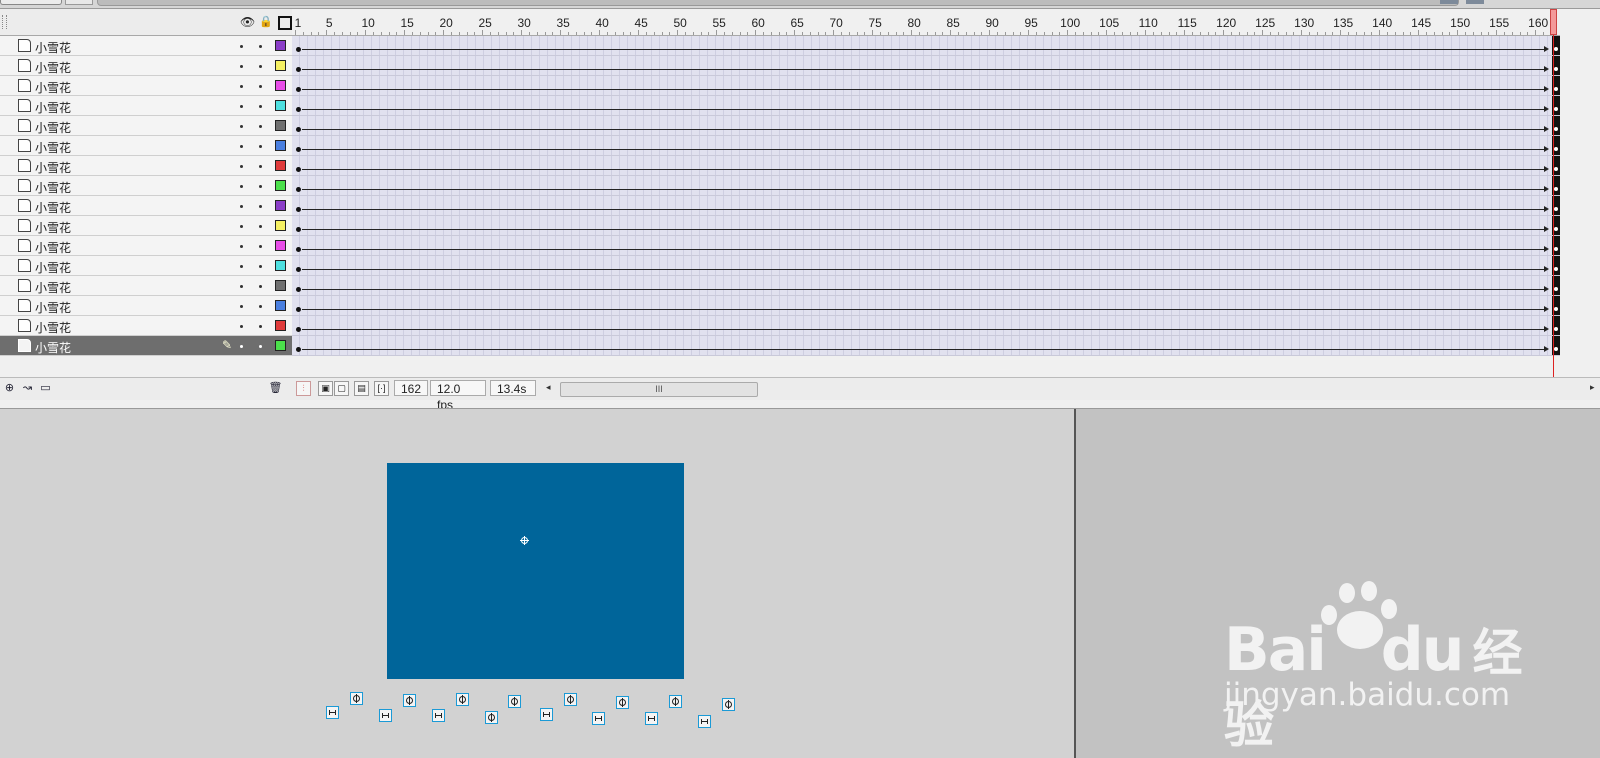 Image resolution: width=1600 pixels, height=758 pixels. I want to click on edit-scene-icon, so click(1449, 2).